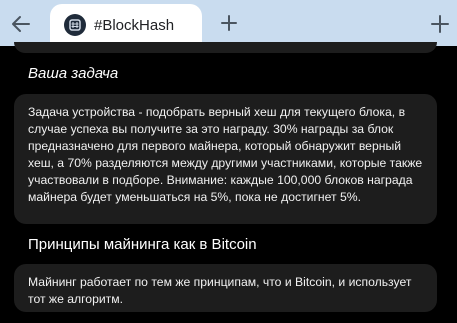 The image size is (457, 323). I want to click on tab-blockhash: #BlockHash, so click(126, 25).